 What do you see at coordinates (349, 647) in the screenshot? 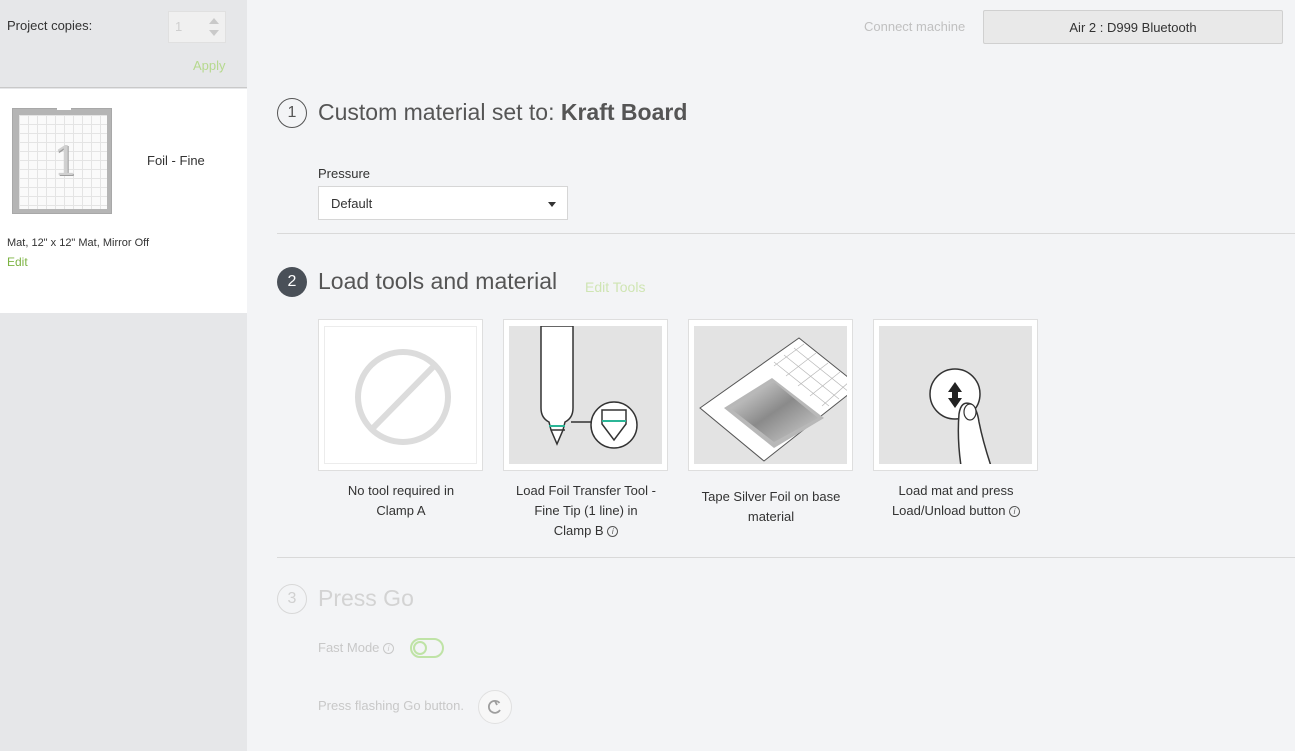
I see `fast-mode-text: Fast Mode` at bounding box center [349, 647].